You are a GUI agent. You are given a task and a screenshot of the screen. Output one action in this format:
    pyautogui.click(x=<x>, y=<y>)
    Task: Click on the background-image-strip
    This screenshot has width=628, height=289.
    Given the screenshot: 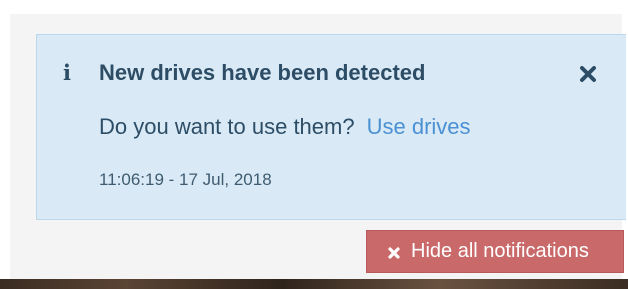 What is the action you would take?
    pyautogui.click(x=314, y=284)
    